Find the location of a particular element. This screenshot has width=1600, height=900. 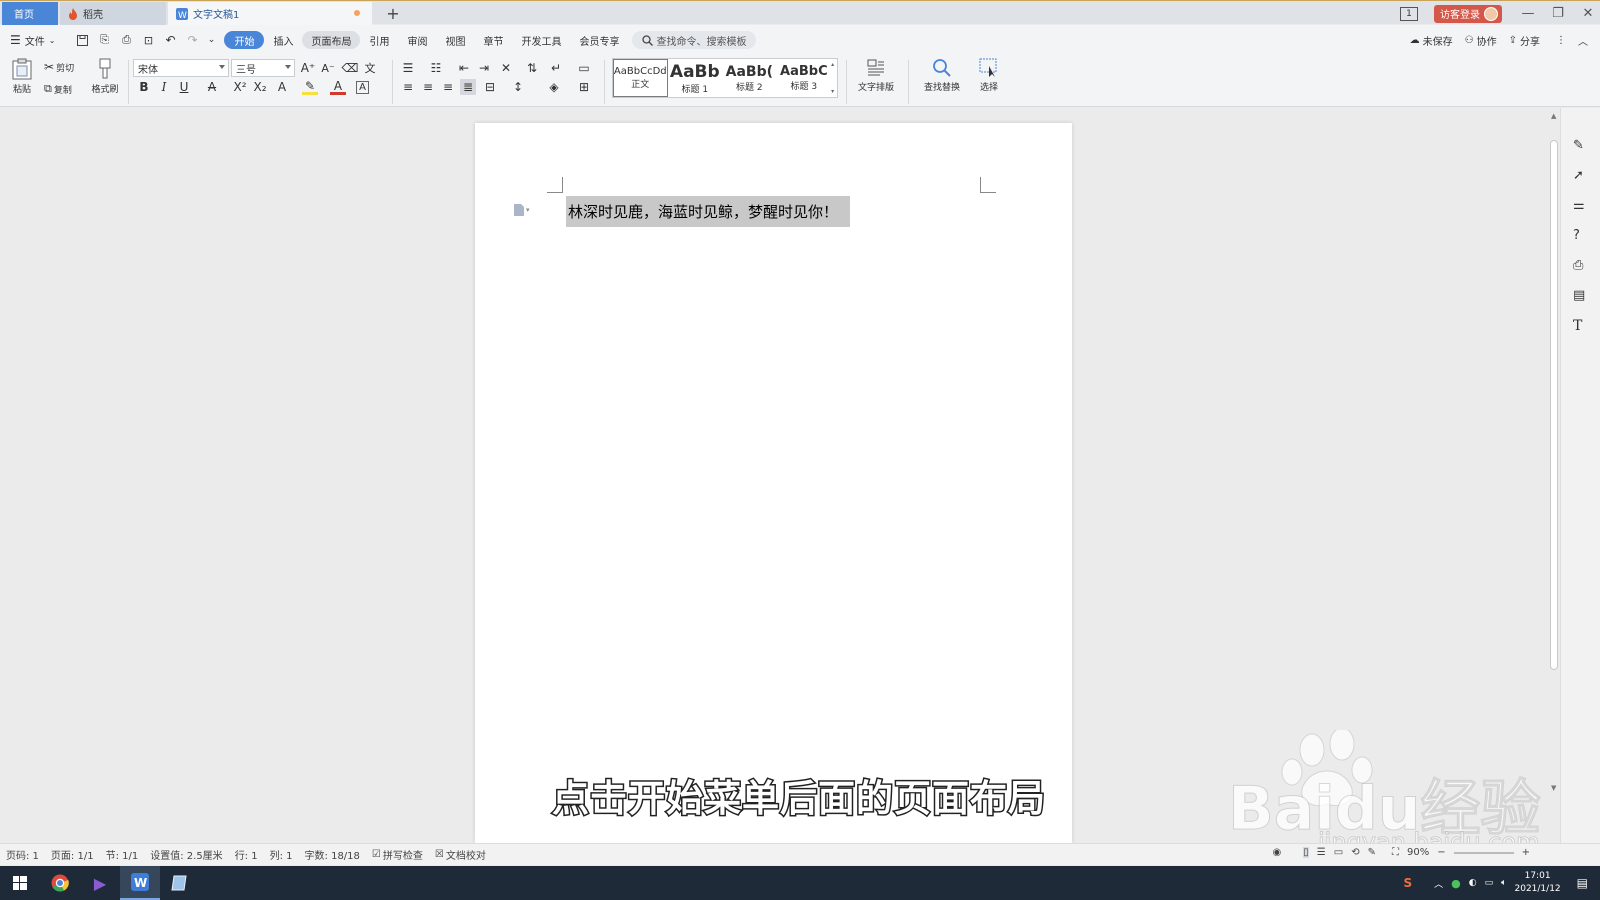

collapse-ribbon-icon: ︿ is located at coordinates (1583, 40).